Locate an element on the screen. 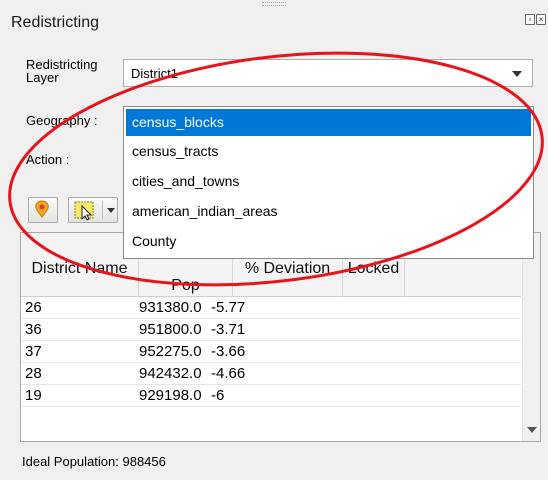 The image size is (548, 480). column-header-label: Locked is located at coordinates (373, 268).